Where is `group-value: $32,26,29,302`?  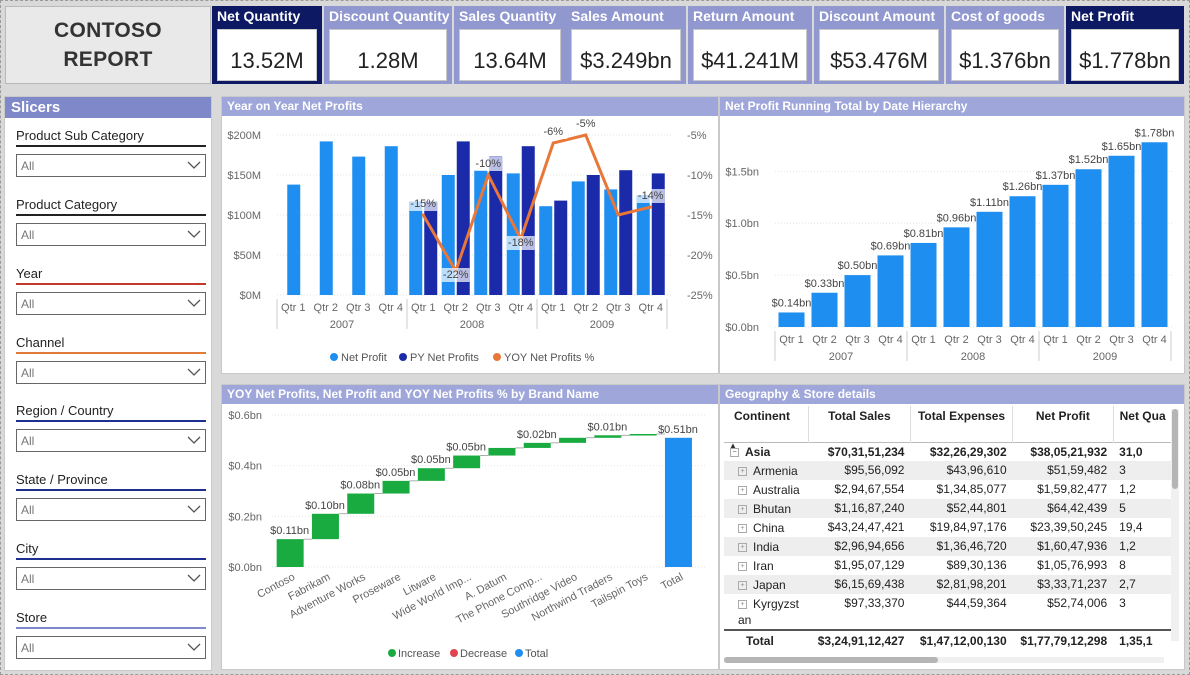 group-value: $32,26,29,302 is located at coordinates (968, 451).